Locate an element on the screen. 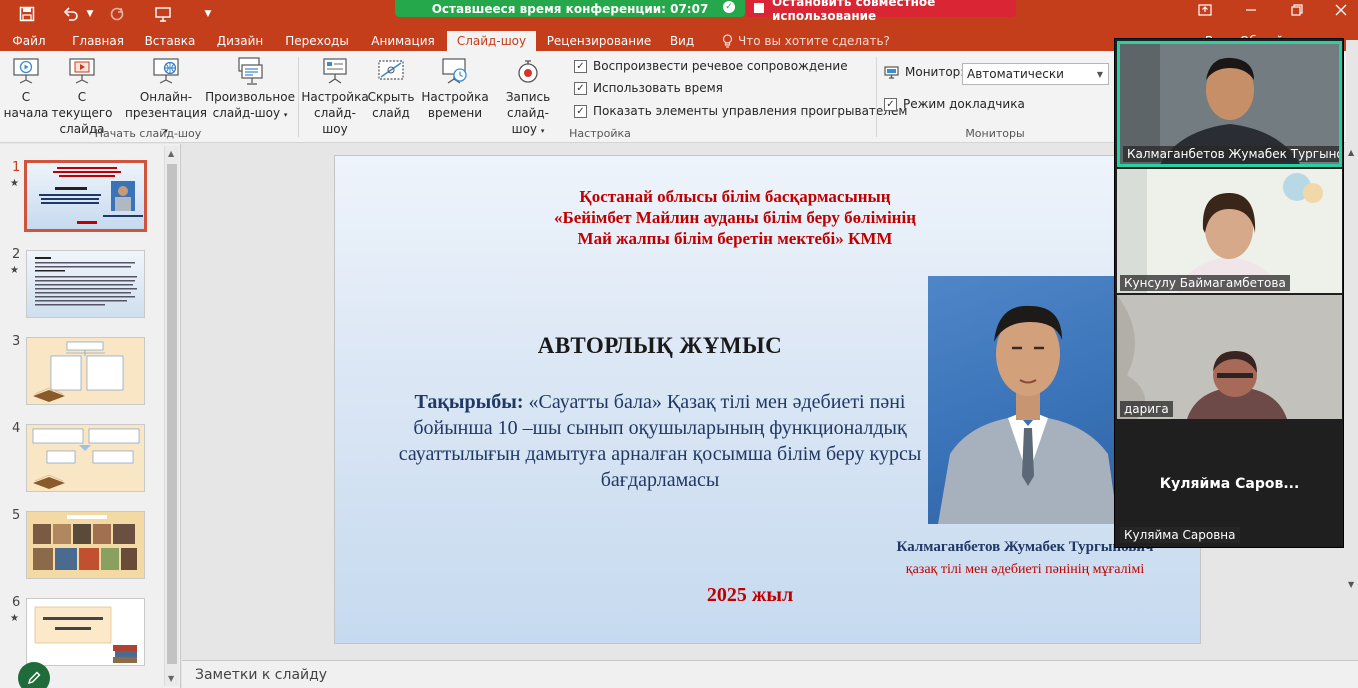  record-stopwatch-icon is located at coordinates (528, 71).